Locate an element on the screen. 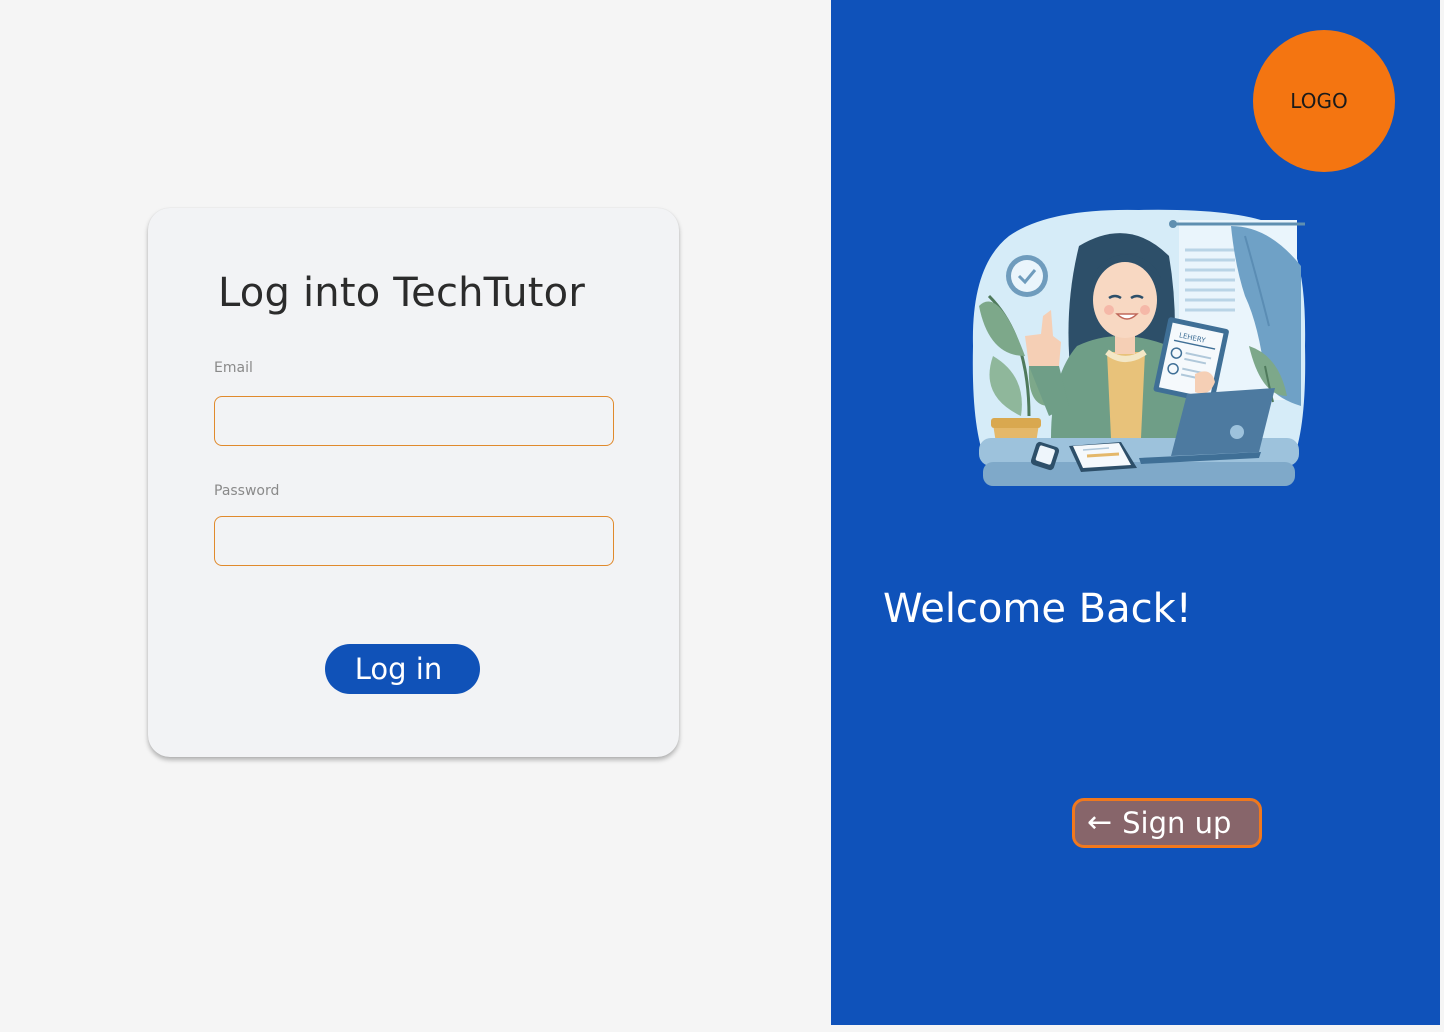  logo: LOGO is located at coordinates (1324, 101).